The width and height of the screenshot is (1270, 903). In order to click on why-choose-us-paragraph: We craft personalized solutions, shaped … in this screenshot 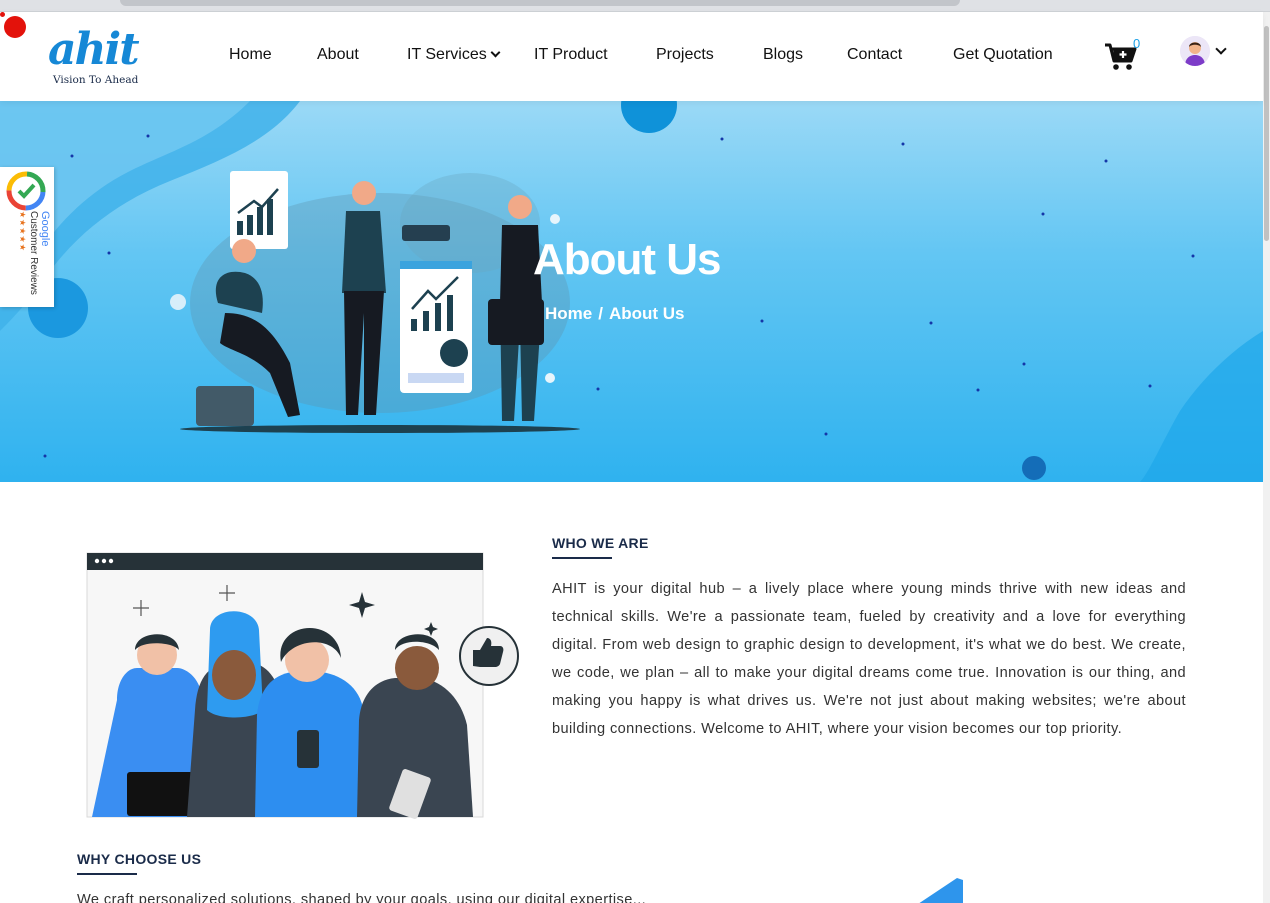, I will do `click(362, 897)`.